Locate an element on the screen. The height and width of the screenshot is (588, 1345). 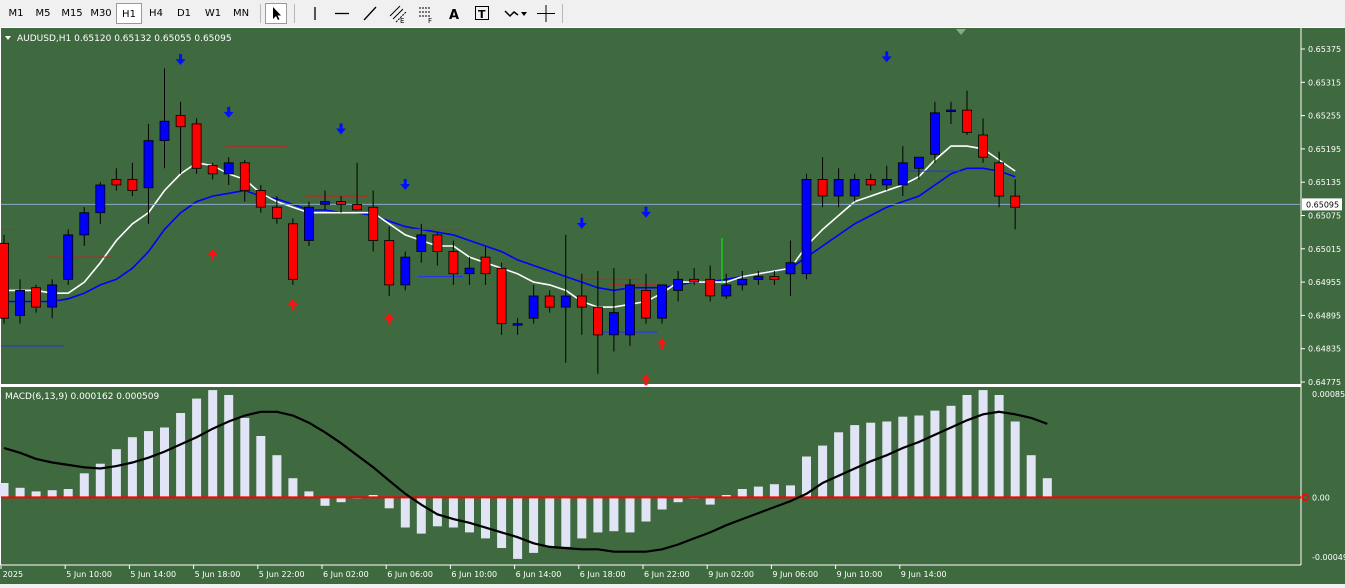
price-label: 0.64835 is located at coordinates (1324, 349).